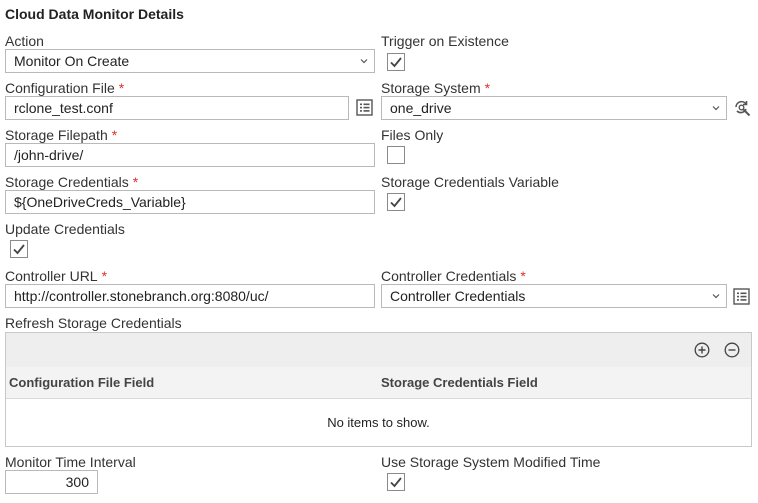  I want to click on refresh-search-icon, so click(743, 108).